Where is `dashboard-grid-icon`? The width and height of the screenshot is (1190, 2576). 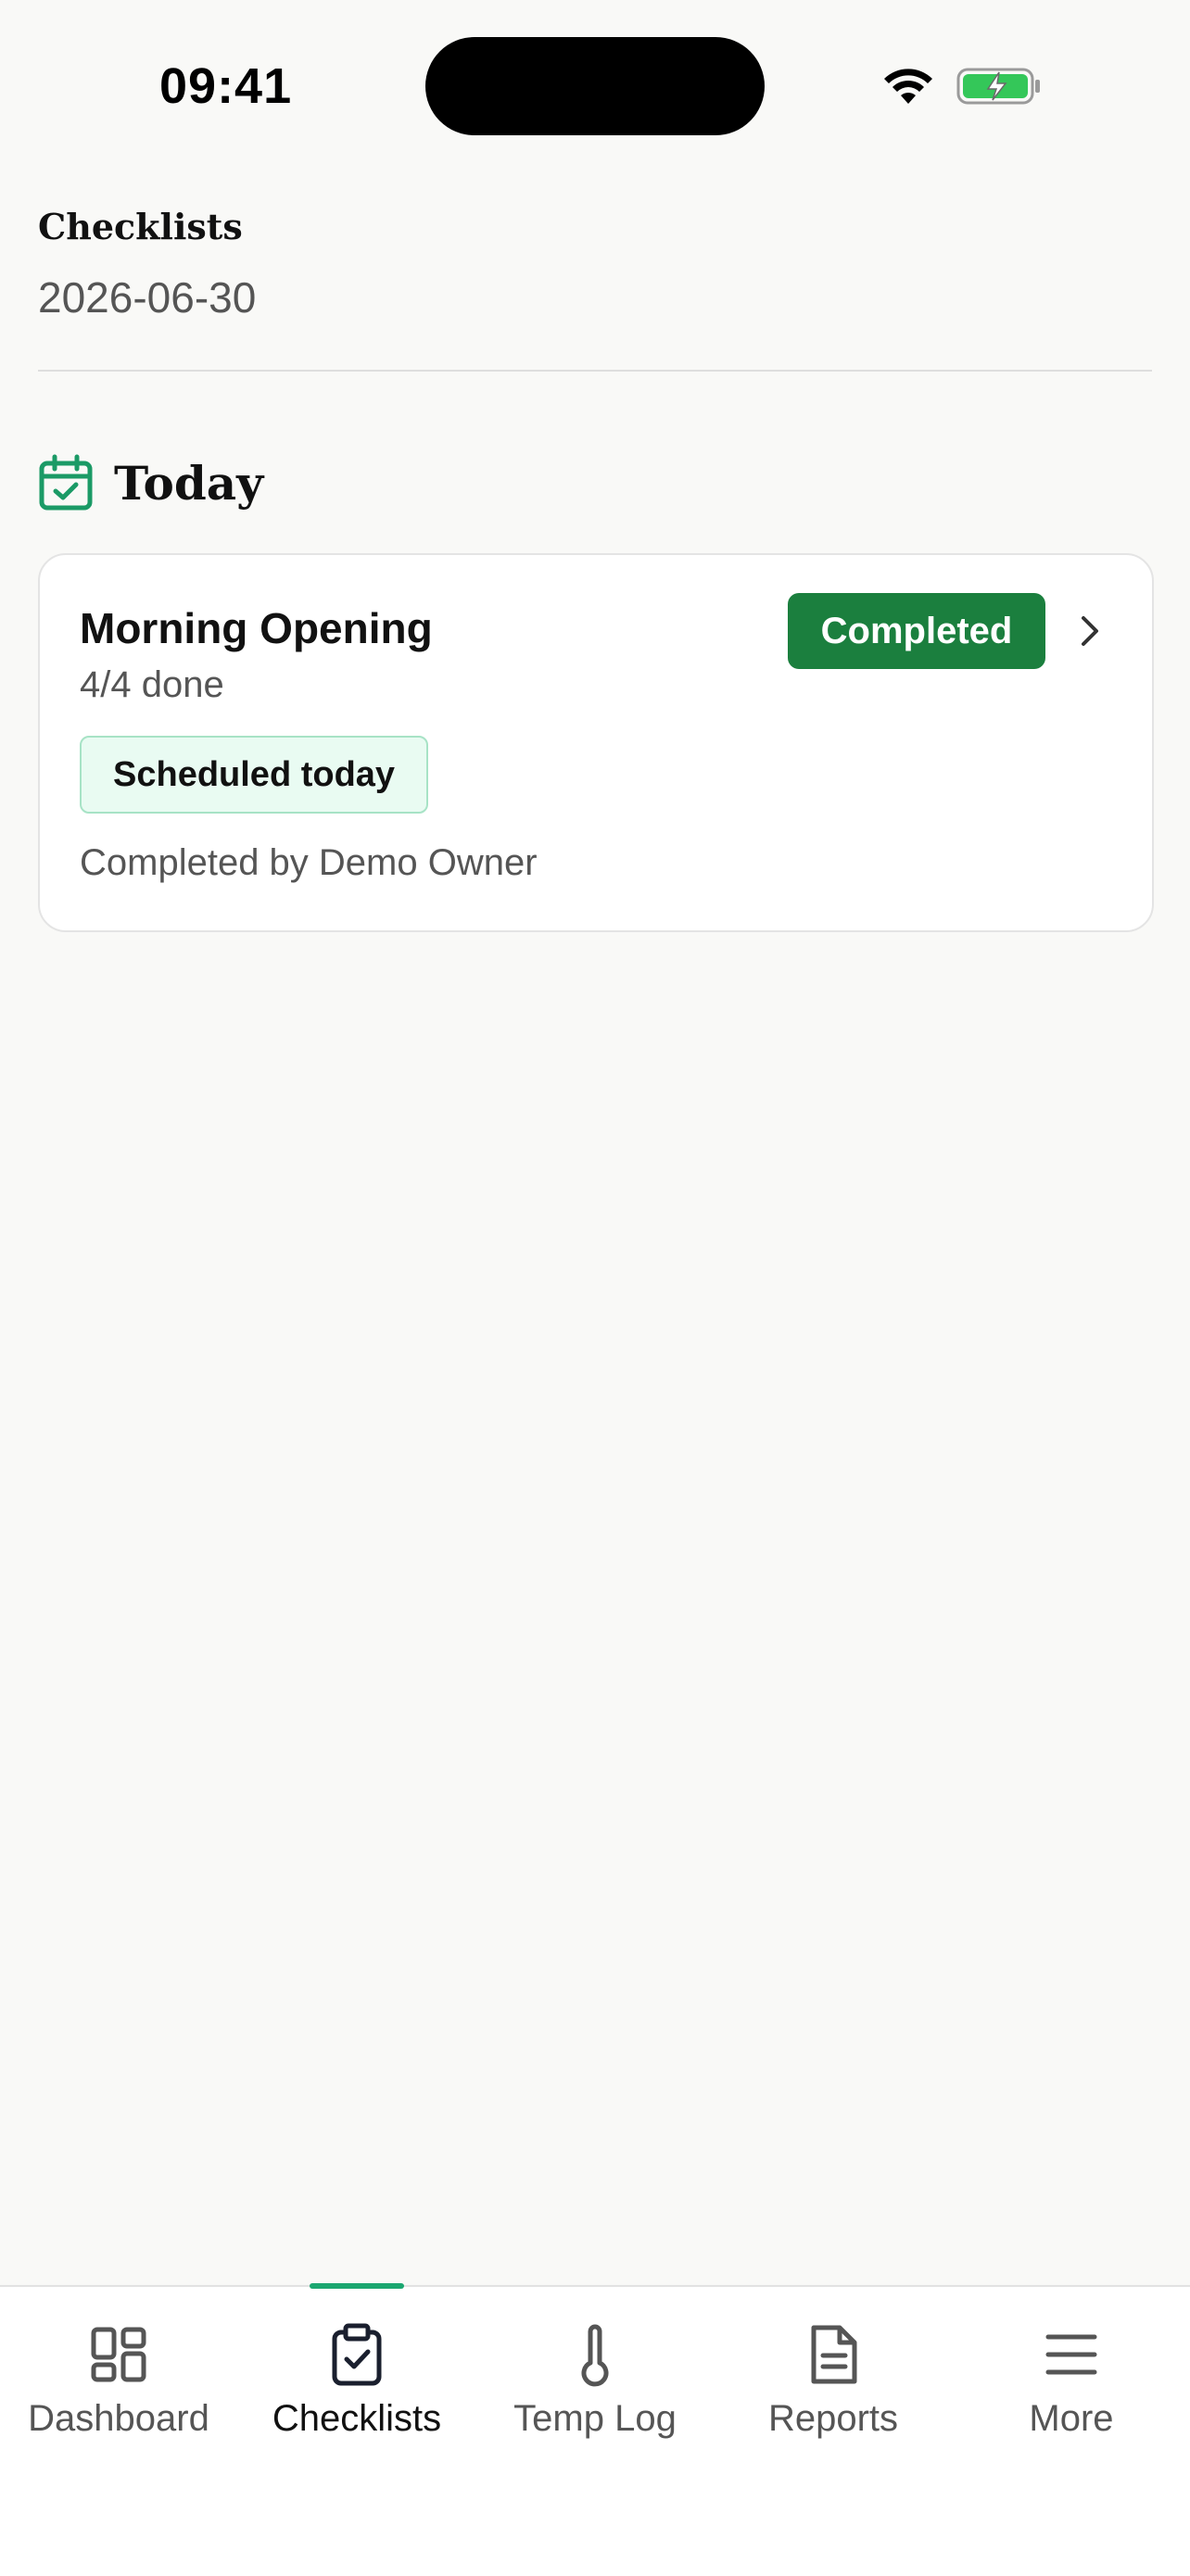
dashboard-grid-icon is located at coordinates (118, 2354).